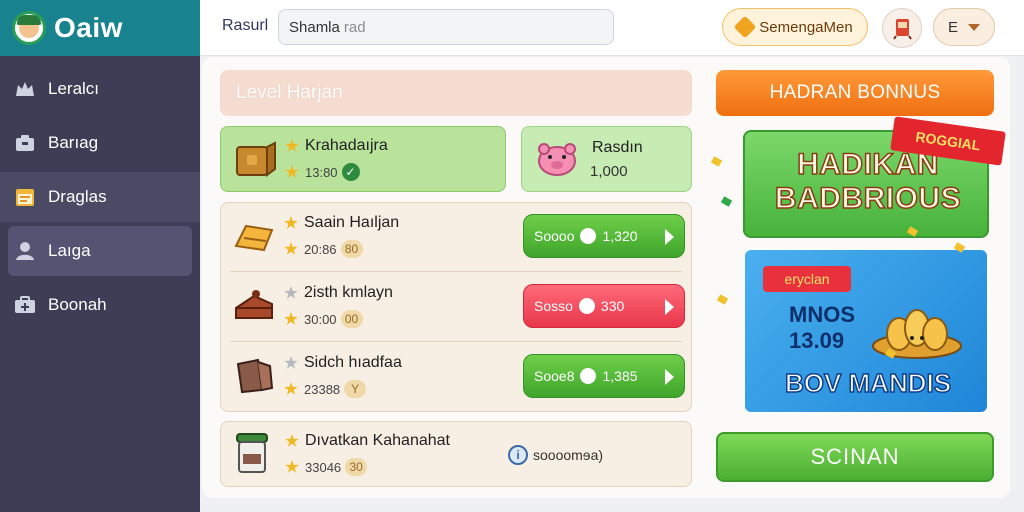 This screenshot has width=1024, height=512. What do you see at coordinates (254, 304) in the screenshot?
I see `cake-icon` at bounding box center [254, 304].